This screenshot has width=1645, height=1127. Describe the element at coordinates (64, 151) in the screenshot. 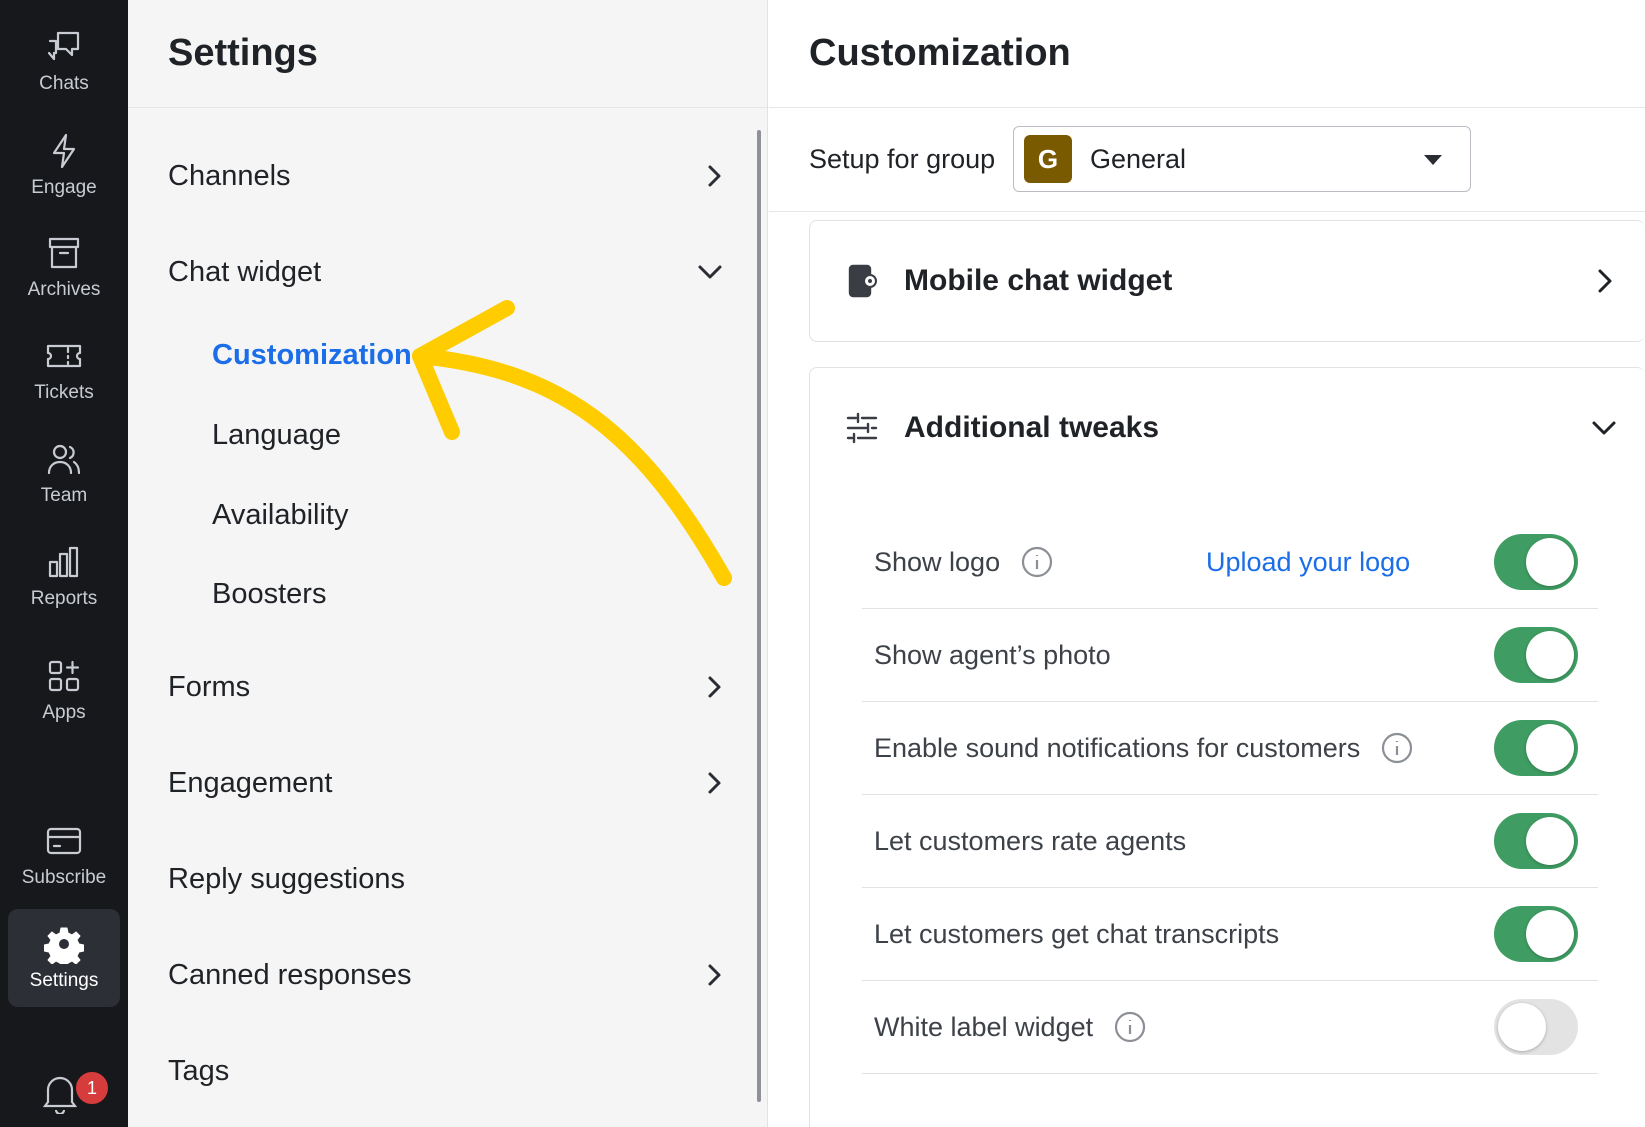

I see `bolt-icon` at that location.